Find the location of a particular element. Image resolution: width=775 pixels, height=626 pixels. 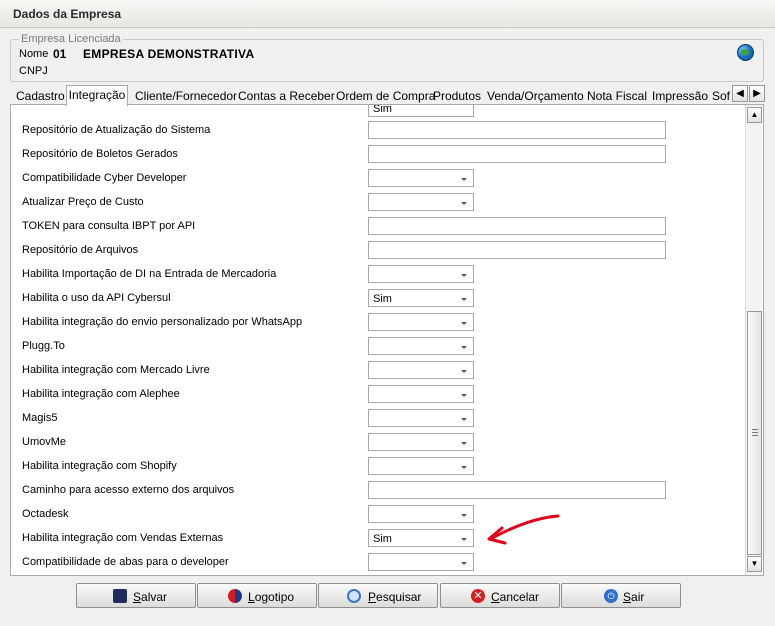

alephee-combo is located at coordinates (421, 394).